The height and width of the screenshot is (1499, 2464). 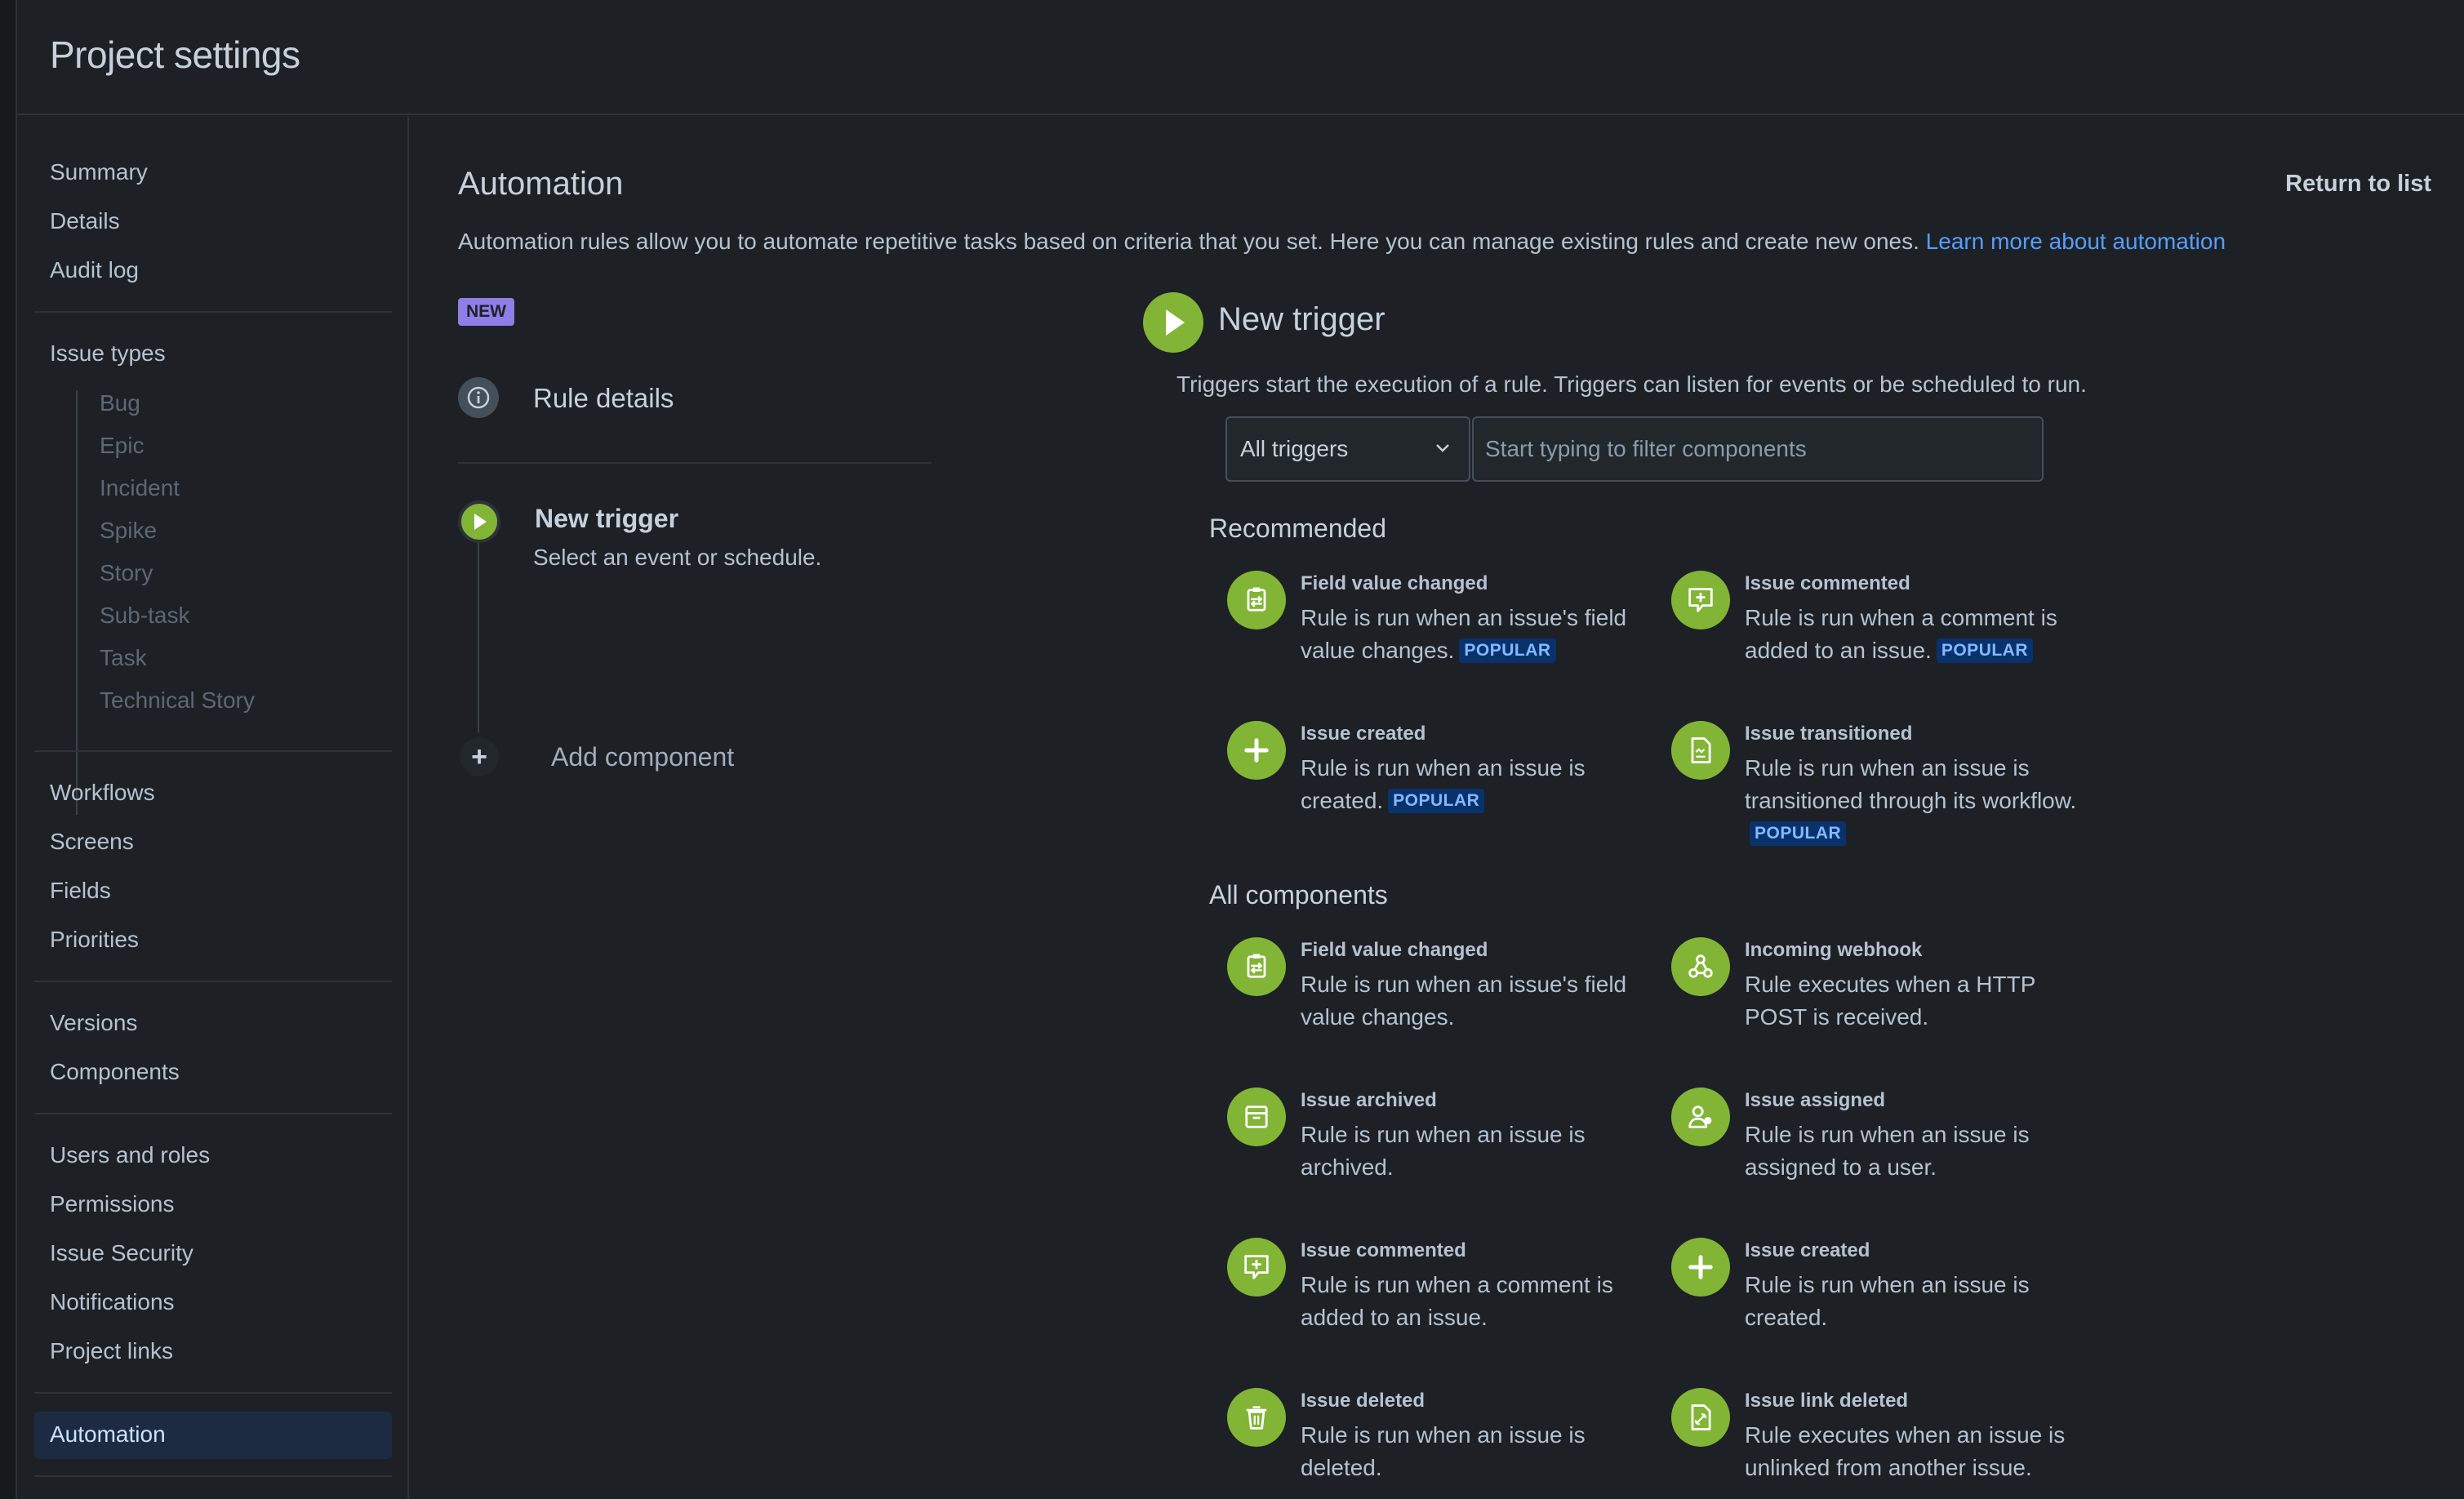 I want to click on section-title: Automation, so click(x=541, y=184).